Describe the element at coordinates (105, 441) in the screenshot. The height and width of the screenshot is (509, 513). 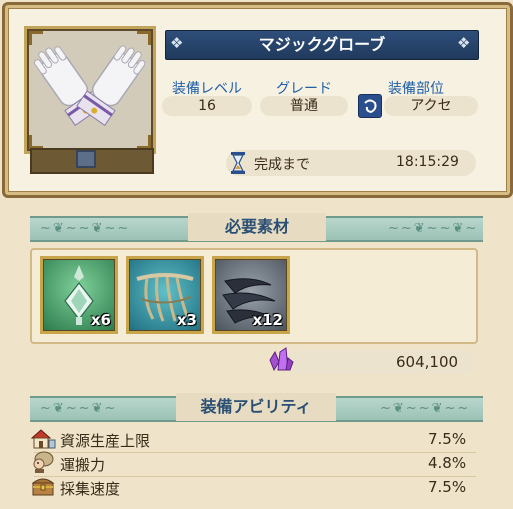
I see `ability-label: 資源生産上限` at that location.